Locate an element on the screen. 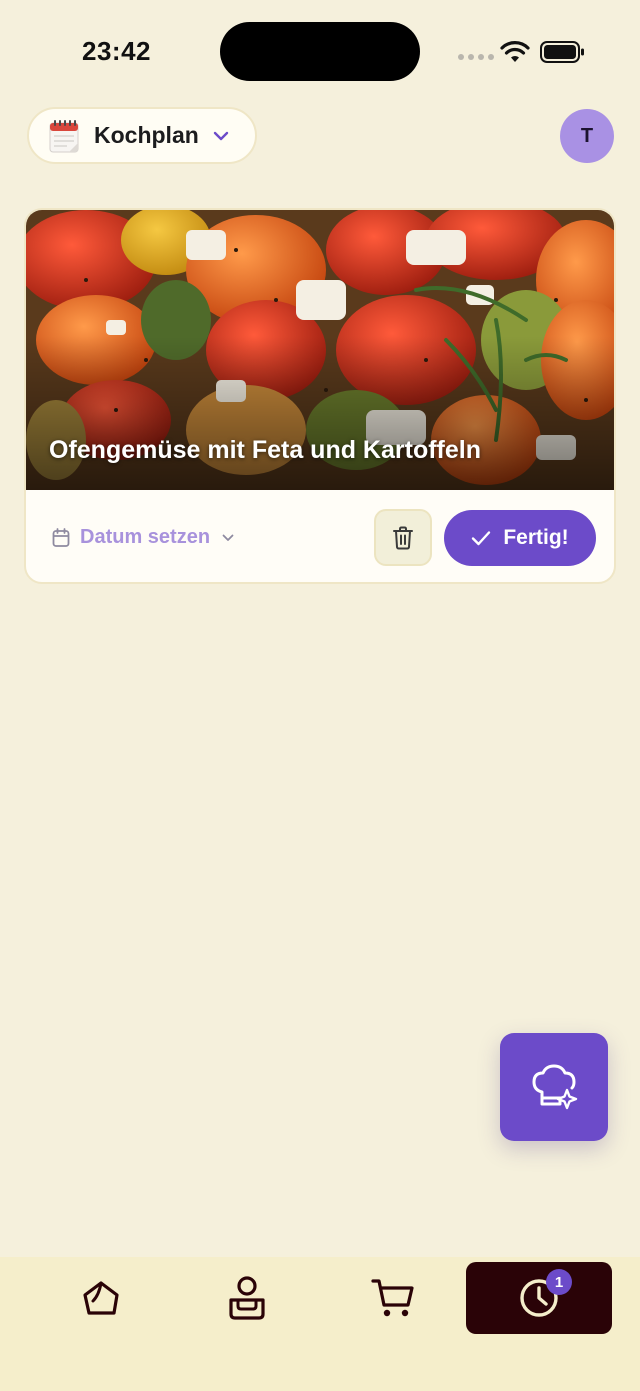 The image size is (640, 1391). wifi-icon is located at coordinates (515, 51).